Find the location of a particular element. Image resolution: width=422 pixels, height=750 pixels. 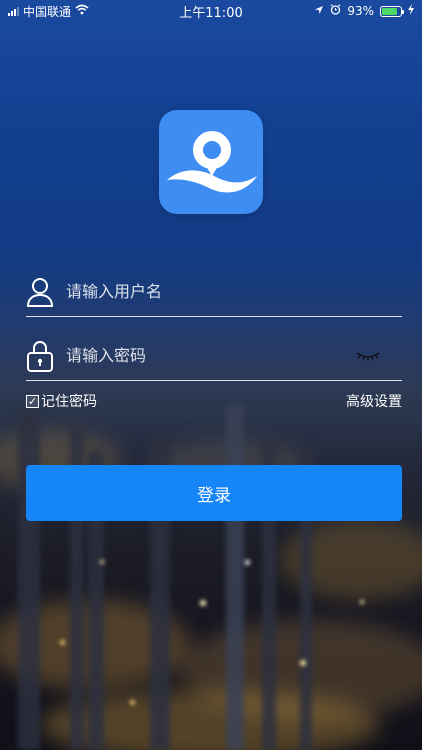

login-button: 登录 is located at coordinates (214, 493).